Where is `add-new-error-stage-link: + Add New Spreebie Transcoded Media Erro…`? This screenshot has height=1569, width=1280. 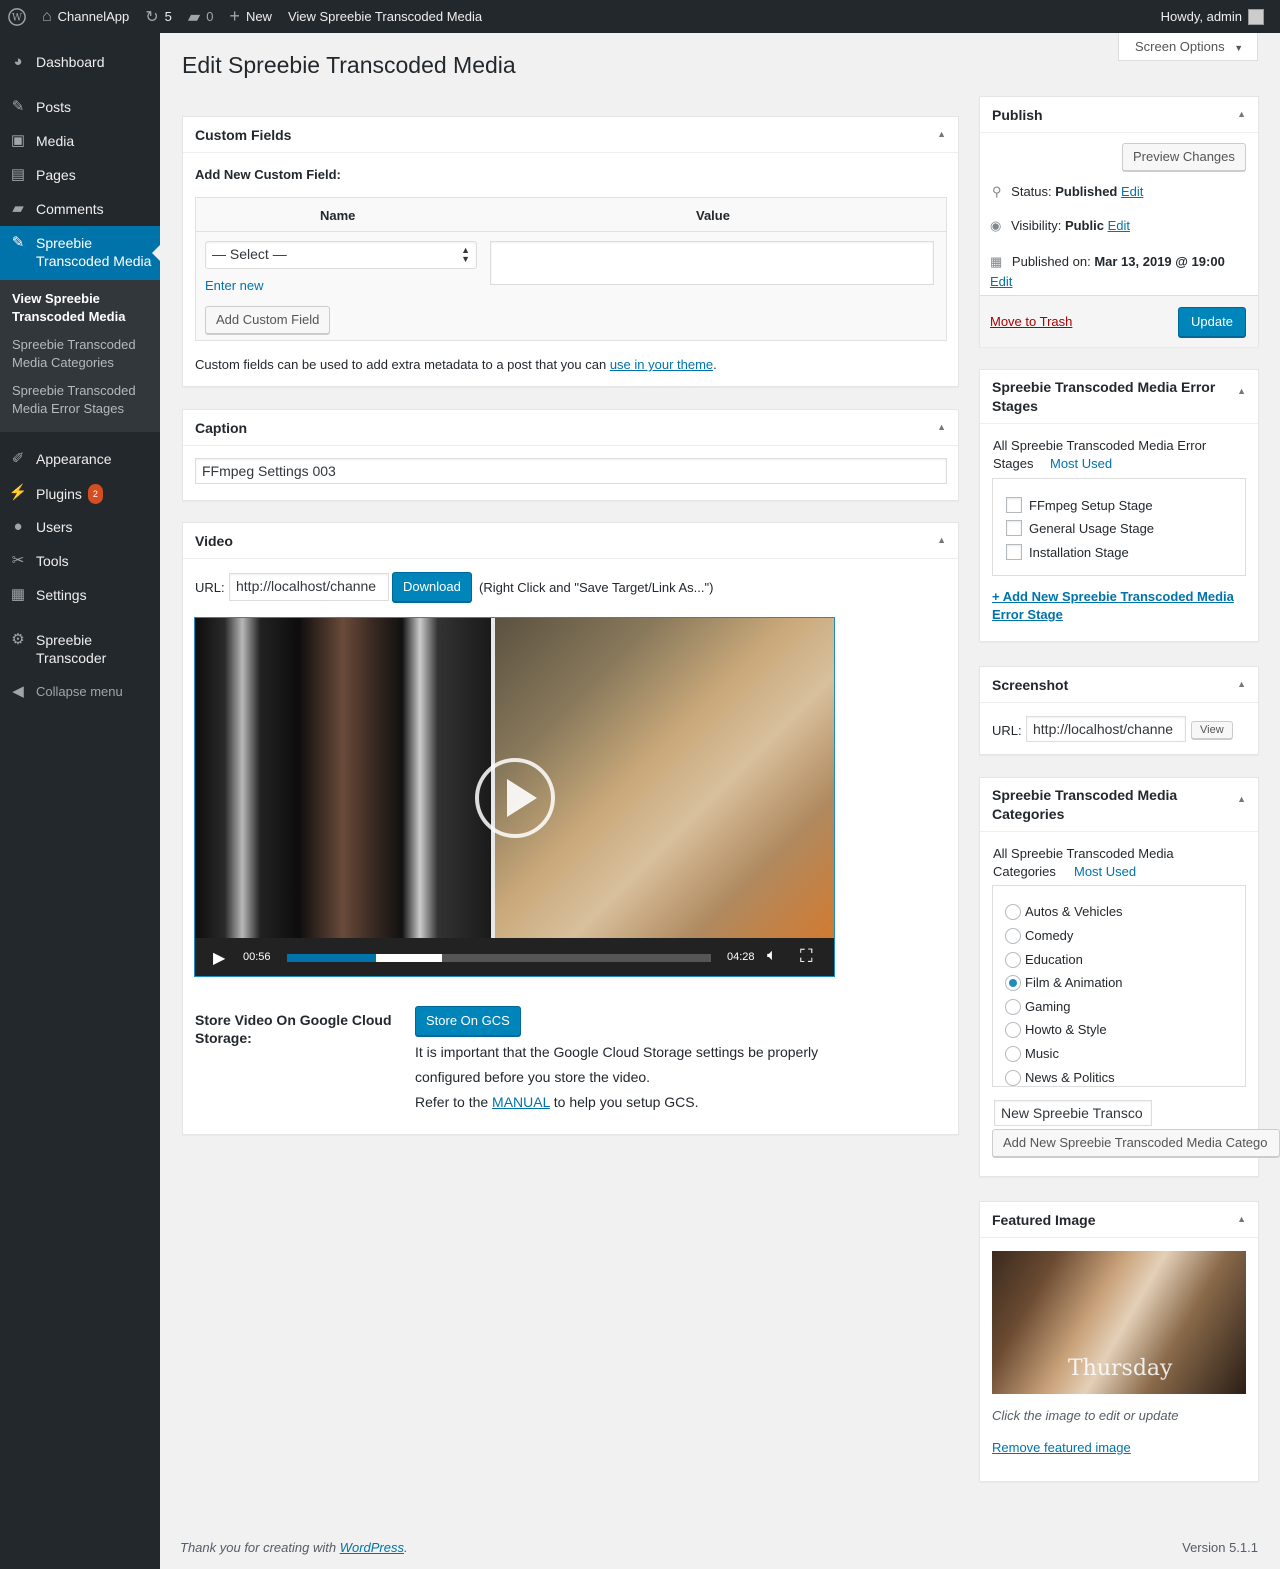 add-new-error-stage-link: + Add New Spreebie Transcoded Media Erro… is located at coordinates (1113, 606).